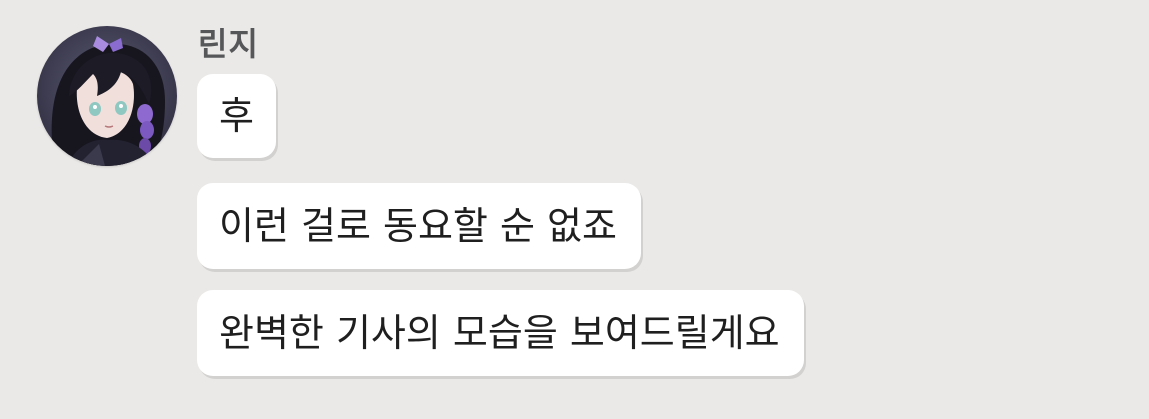 This screenshot has height=419, width=1149. Describe the element at coordinates (419, 226) in the screenshot. I see `message-bubble: 이런 걸로 동요할 순 없죠` at that location.